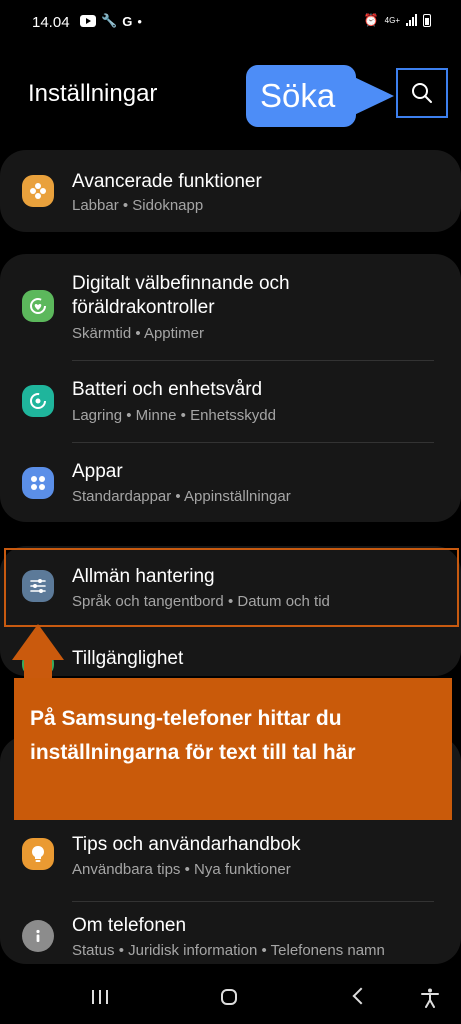 The width and height of the screenshot is (461, 1024). I want to click on advanced-features-icon, so click(38, 191).